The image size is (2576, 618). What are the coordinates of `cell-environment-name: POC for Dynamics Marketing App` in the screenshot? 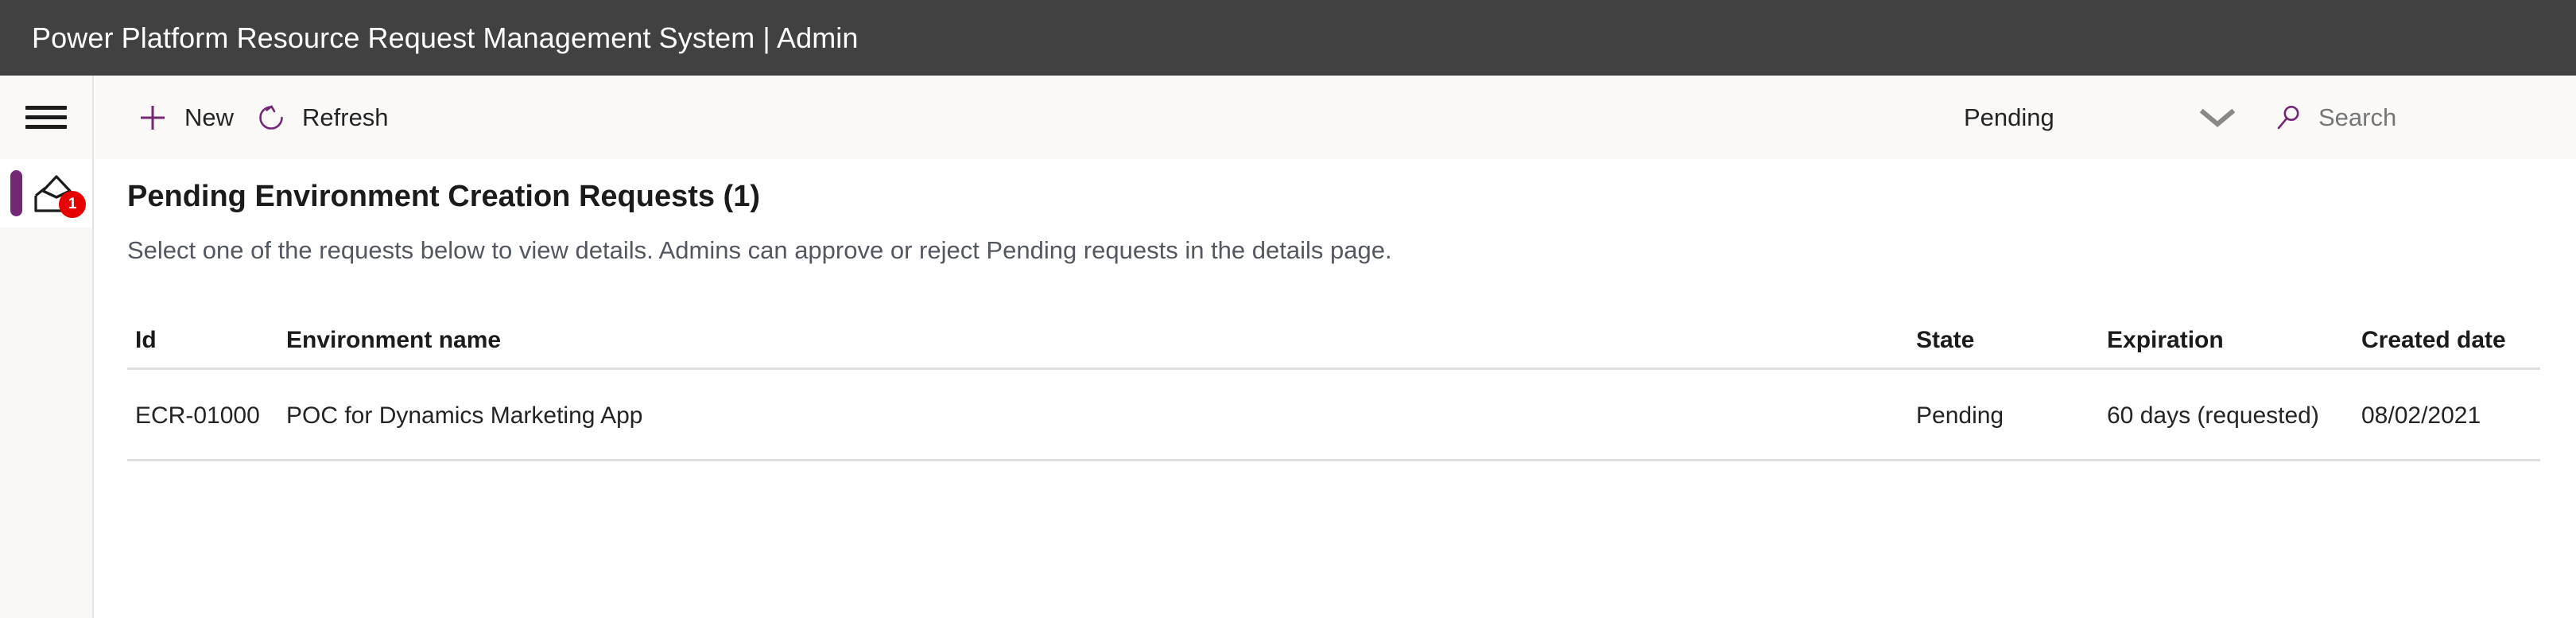 It's located at (464, 416).